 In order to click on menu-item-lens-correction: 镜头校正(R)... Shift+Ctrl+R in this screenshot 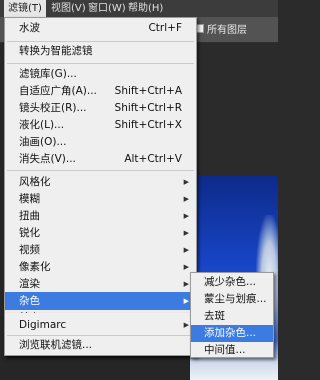, I will do `click(100, 108)`.